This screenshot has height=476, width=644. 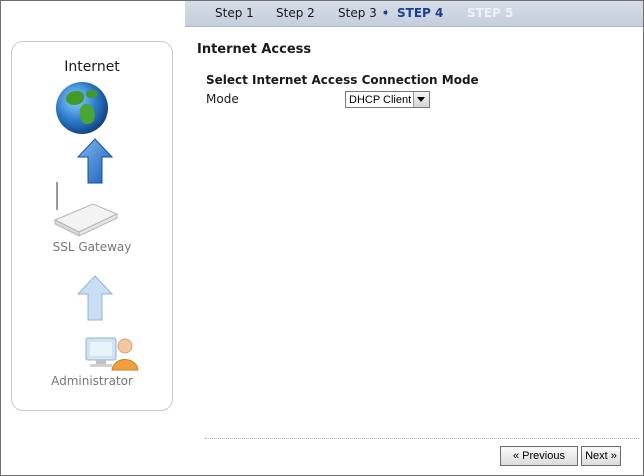 What do you see at coordinates (380, 100) in the screenshot?
I see `mode-select-value: DHCP Client` at bounding box center [380, 100].